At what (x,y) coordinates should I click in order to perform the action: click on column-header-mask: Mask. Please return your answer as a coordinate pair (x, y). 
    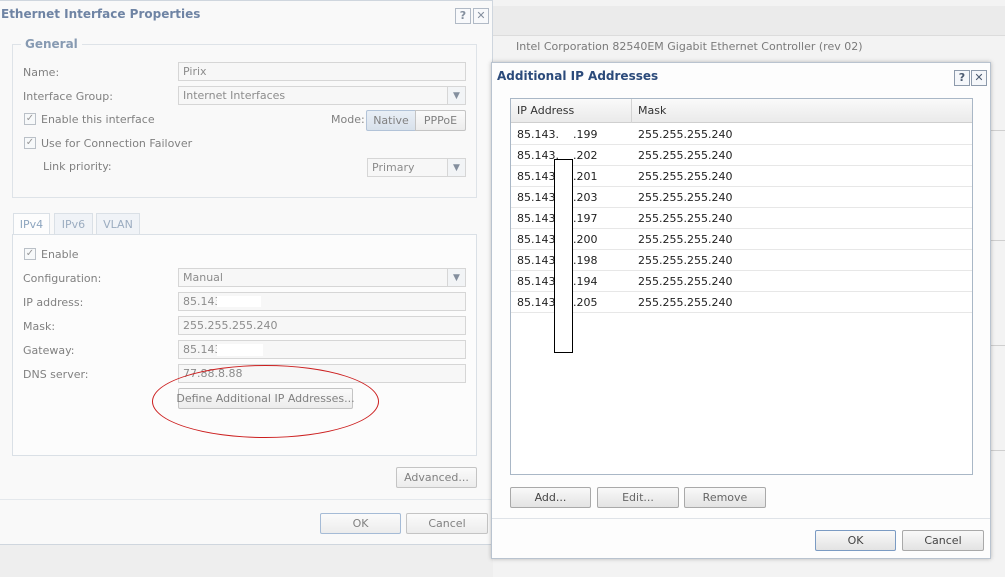
    Looking at the image, I should click on (802, 111).